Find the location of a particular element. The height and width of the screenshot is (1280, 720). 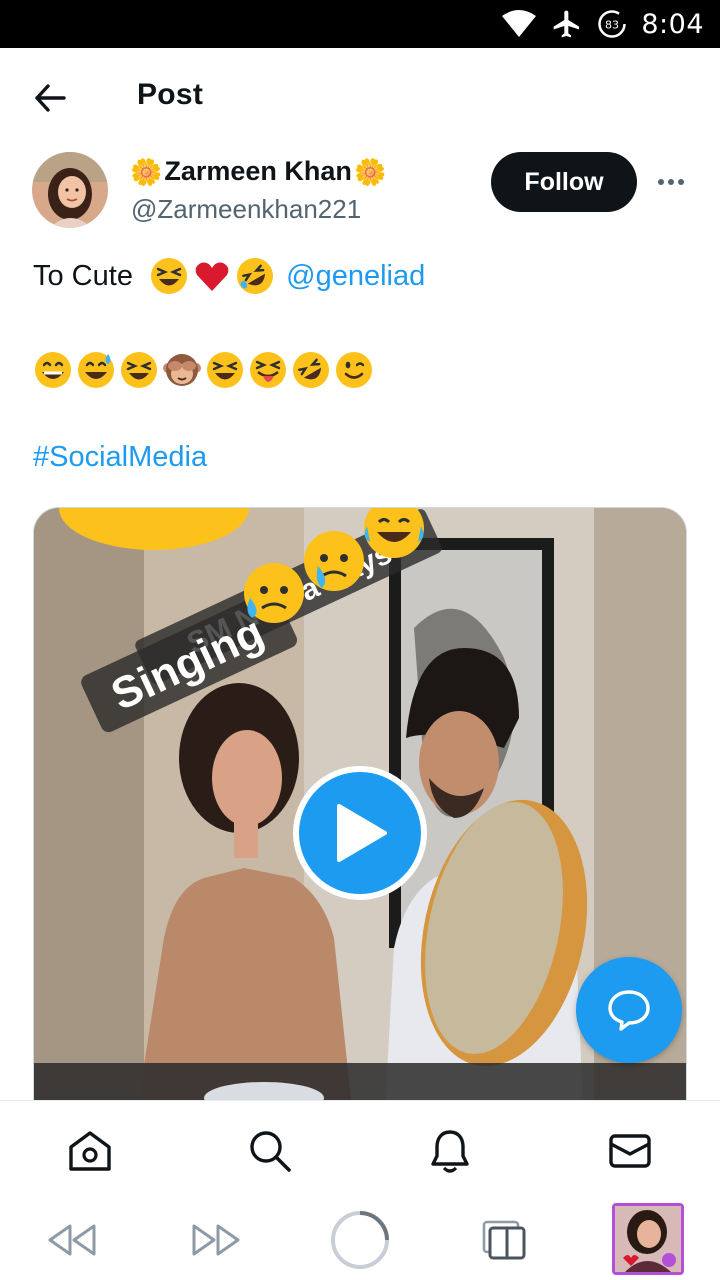

play-button is located at coordinates (360, 833).